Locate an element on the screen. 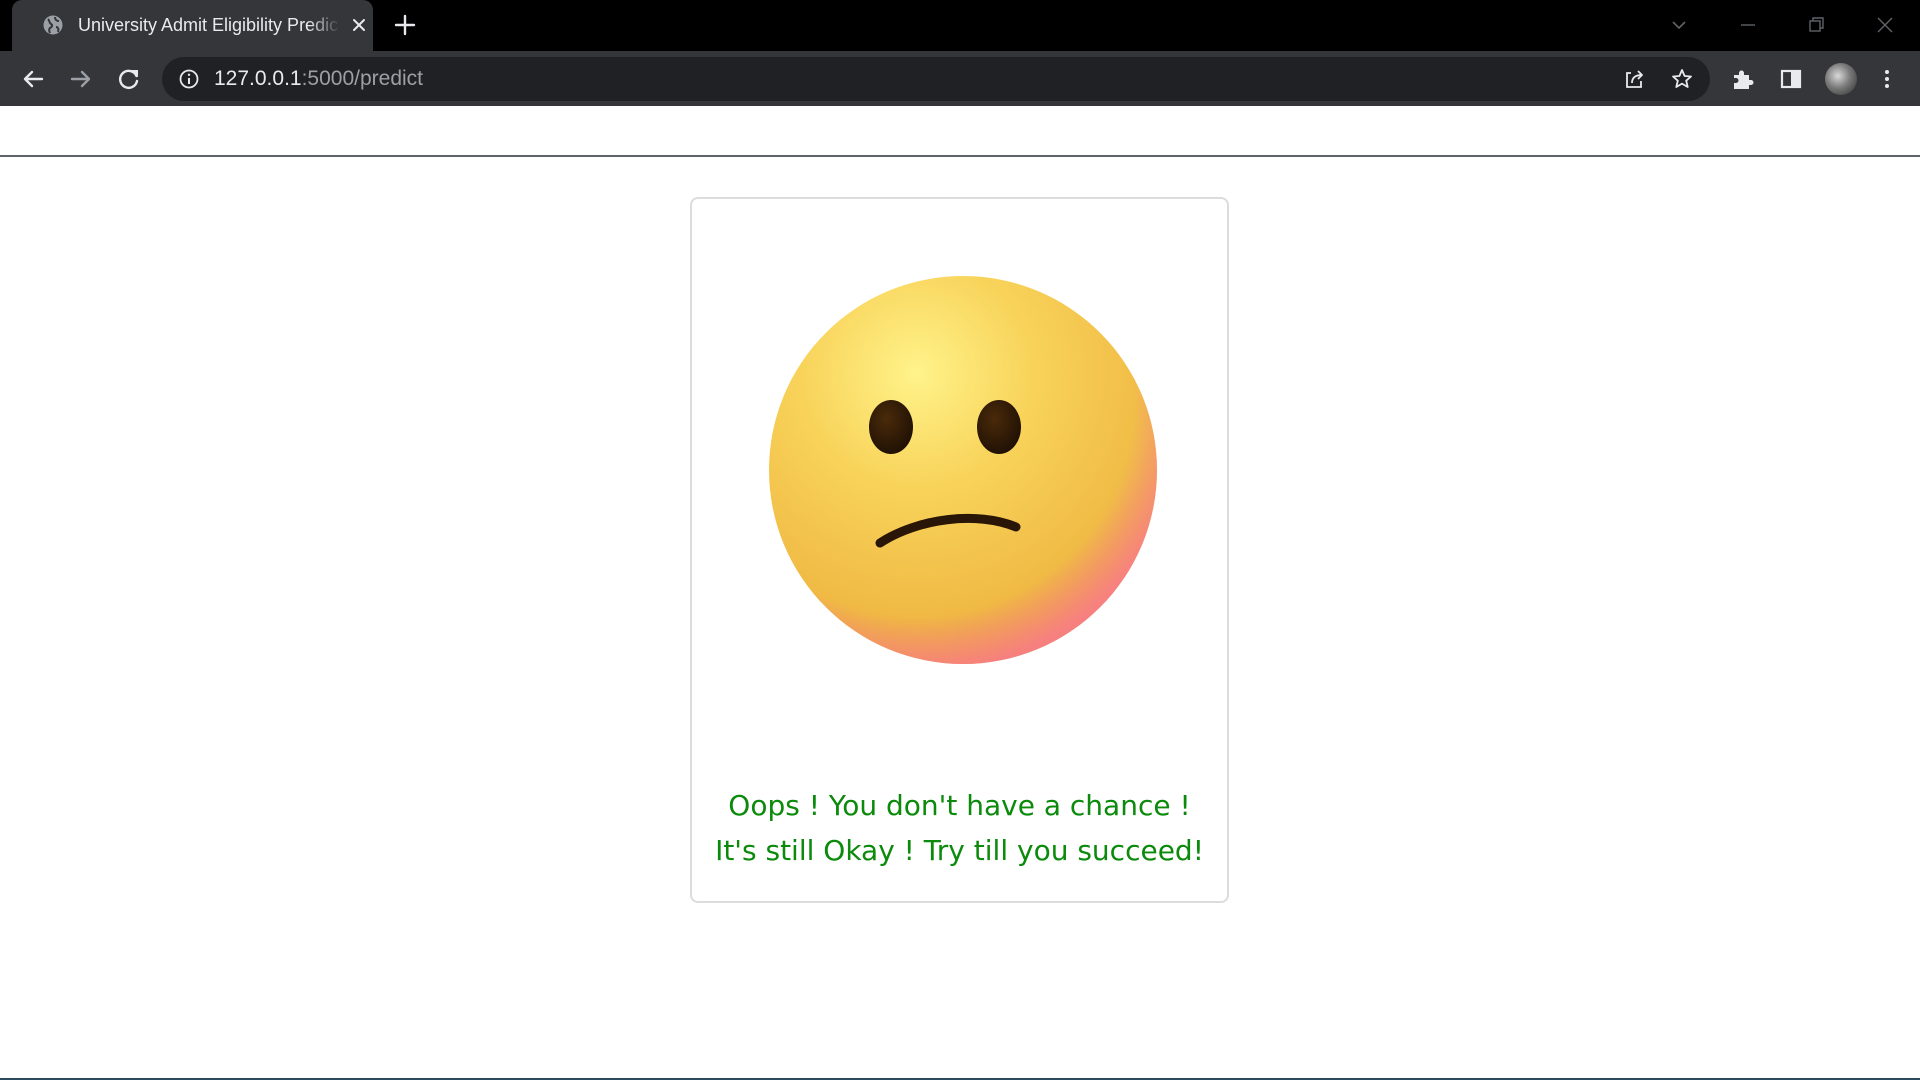  url-path: :5000/predict is located at coordinates (362, 78).